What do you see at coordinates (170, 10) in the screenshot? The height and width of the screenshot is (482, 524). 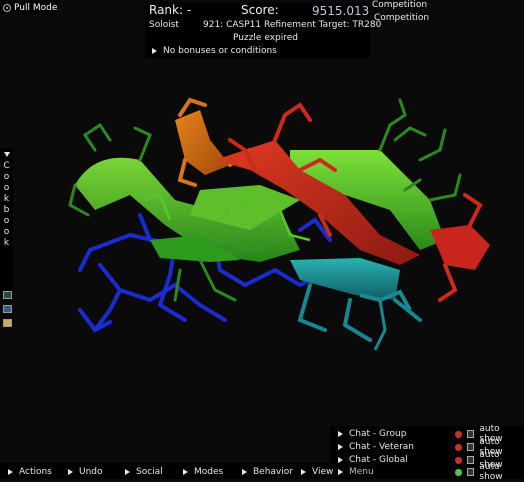 I see `rank-label: Rank: -` at bounding box center [170, 10].